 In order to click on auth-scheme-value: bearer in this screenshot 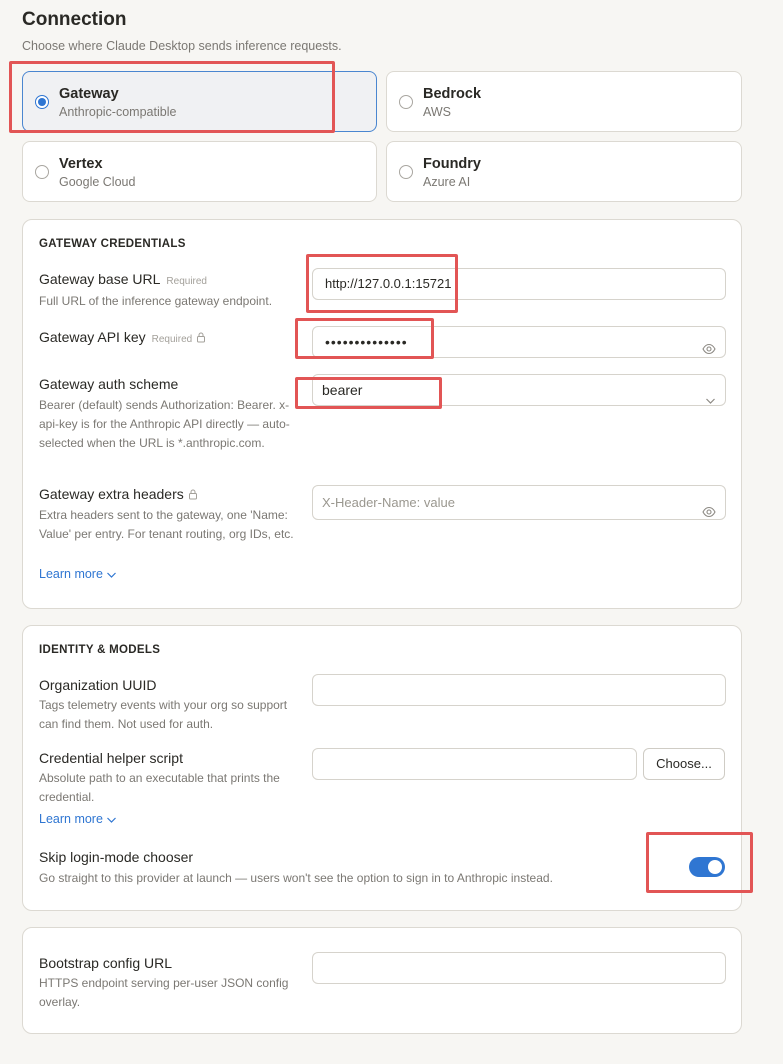, I will do `click(342, 390)`.